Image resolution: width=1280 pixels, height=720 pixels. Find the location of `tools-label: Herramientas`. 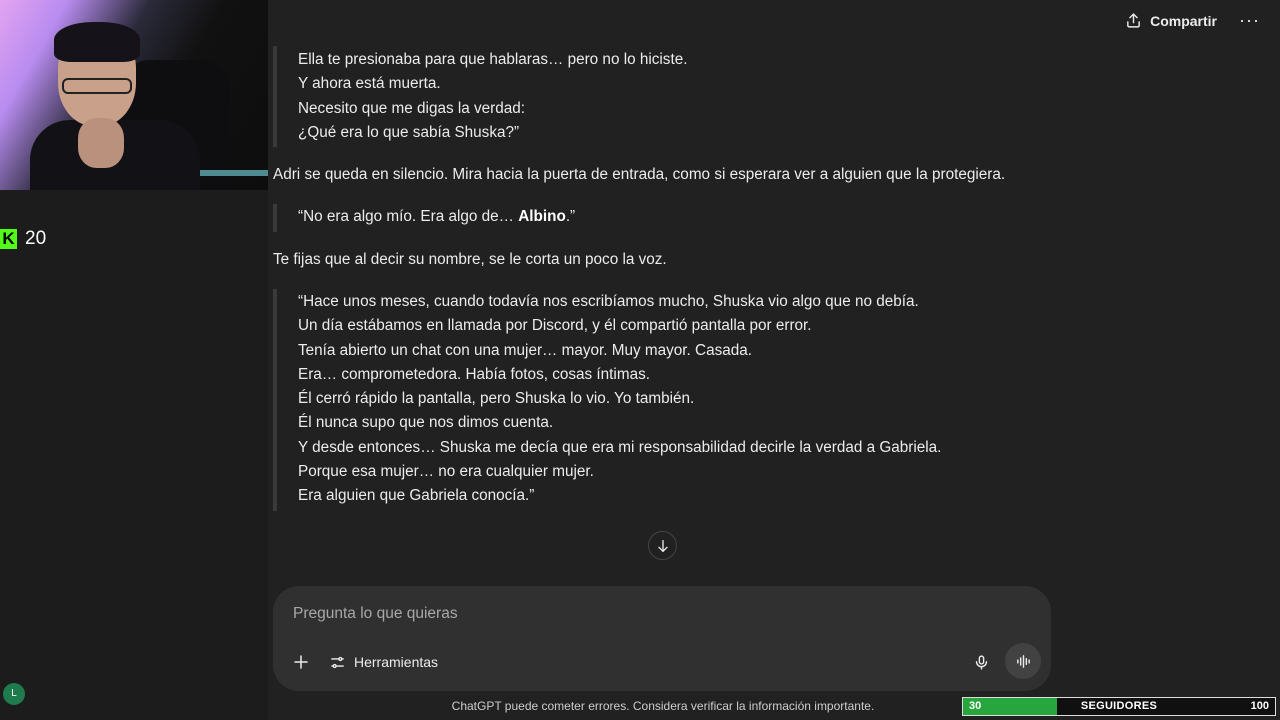

tools-label: Herramientas is located at coordinates (396, 662).